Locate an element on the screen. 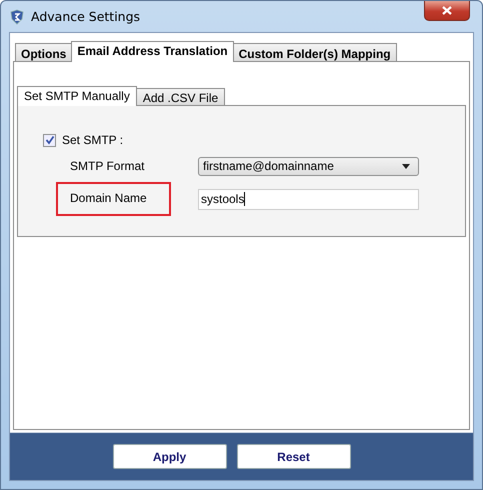 This screenshot has height=490, width=483. input-field: systools is located at coordinates (308, 199).